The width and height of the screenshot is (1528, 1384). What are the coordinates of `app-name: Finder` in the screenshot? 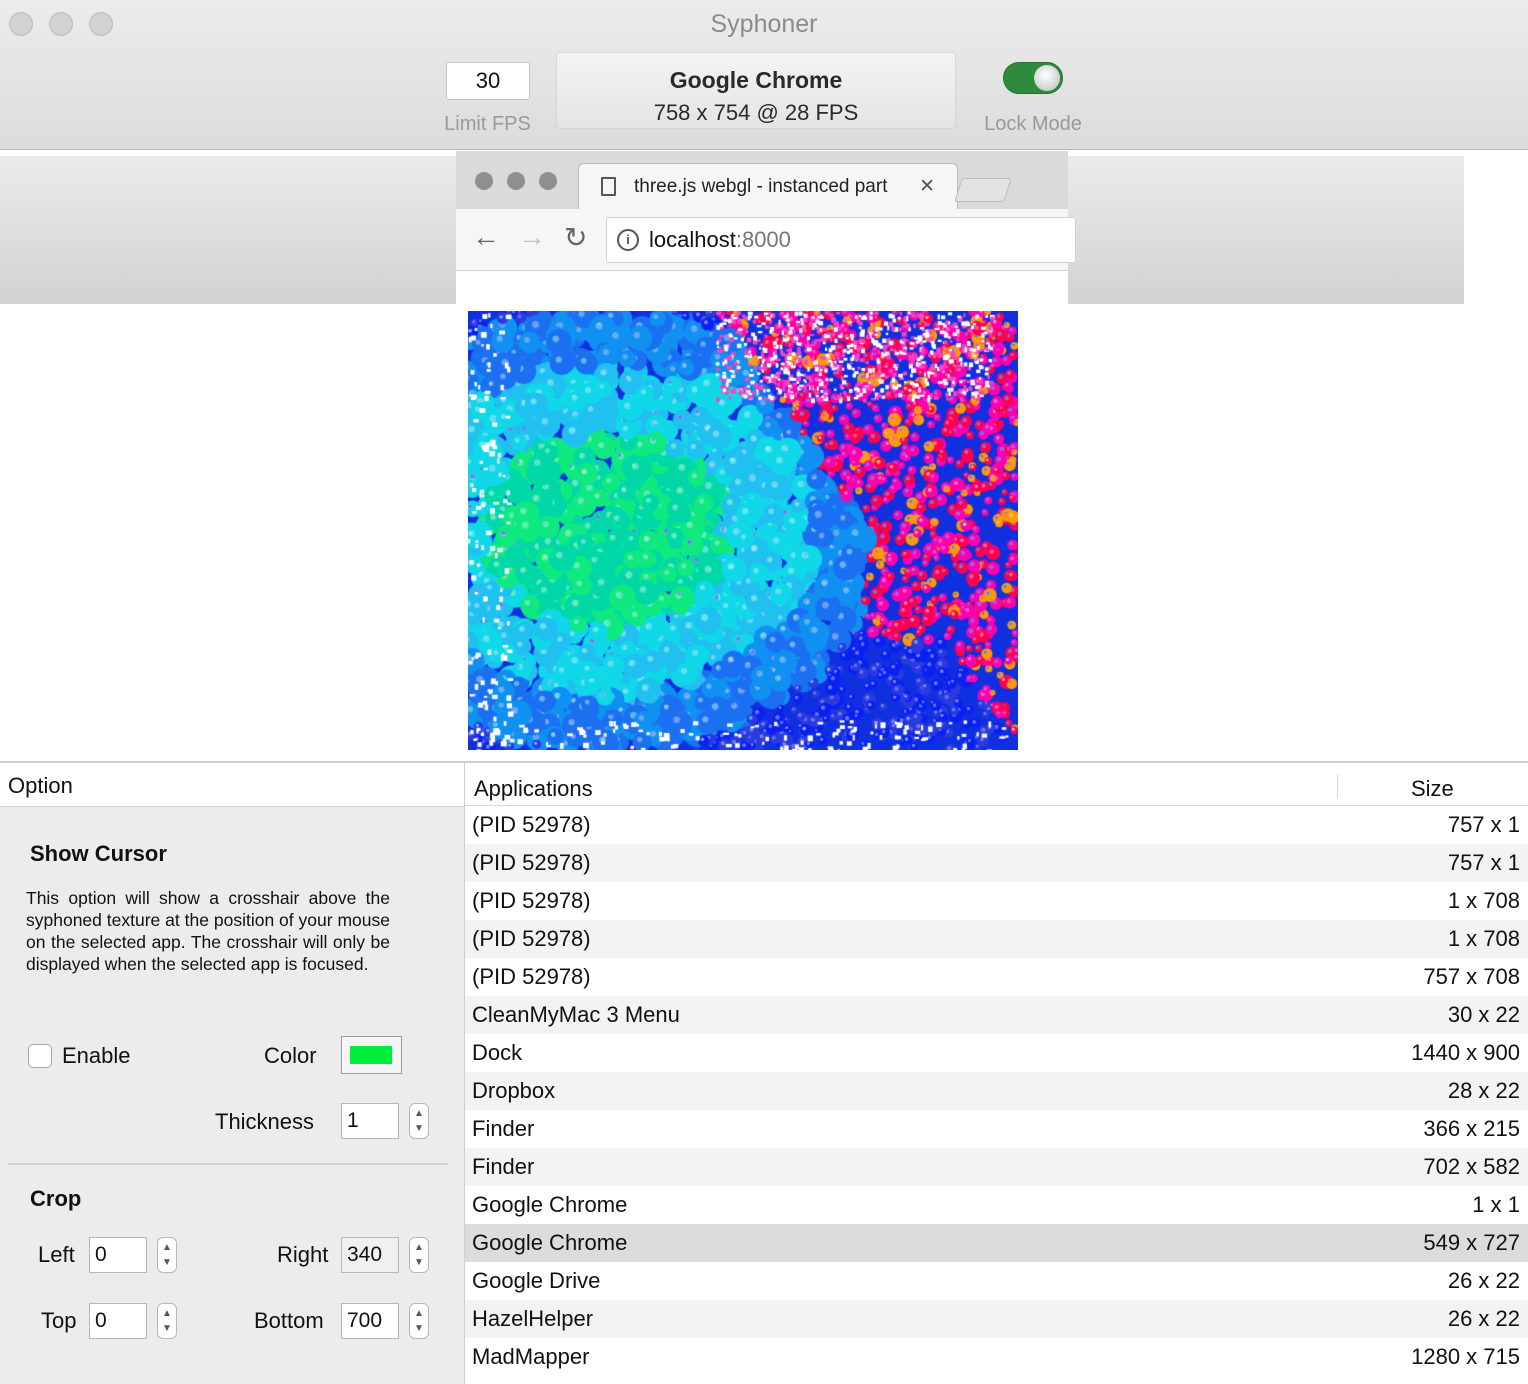 It's located at (503, 1128).